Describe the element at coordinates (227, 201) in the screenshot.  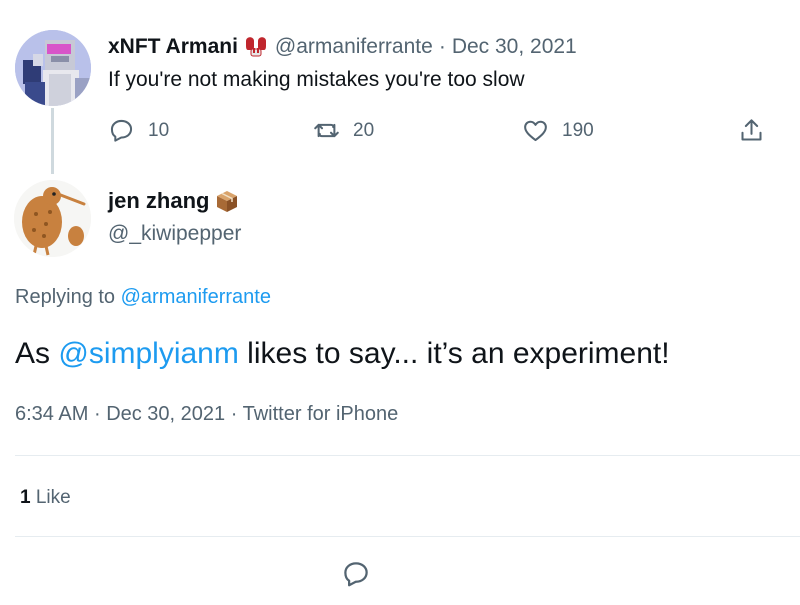
I see `package-box-icon` at that location.